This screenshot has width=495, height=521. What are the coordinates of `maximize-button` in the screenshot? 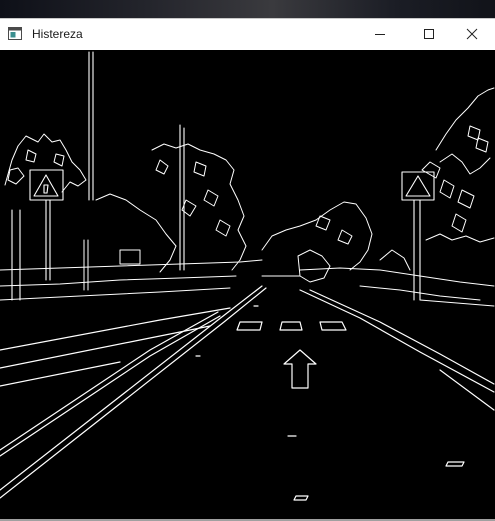 It's located at (429, 34).